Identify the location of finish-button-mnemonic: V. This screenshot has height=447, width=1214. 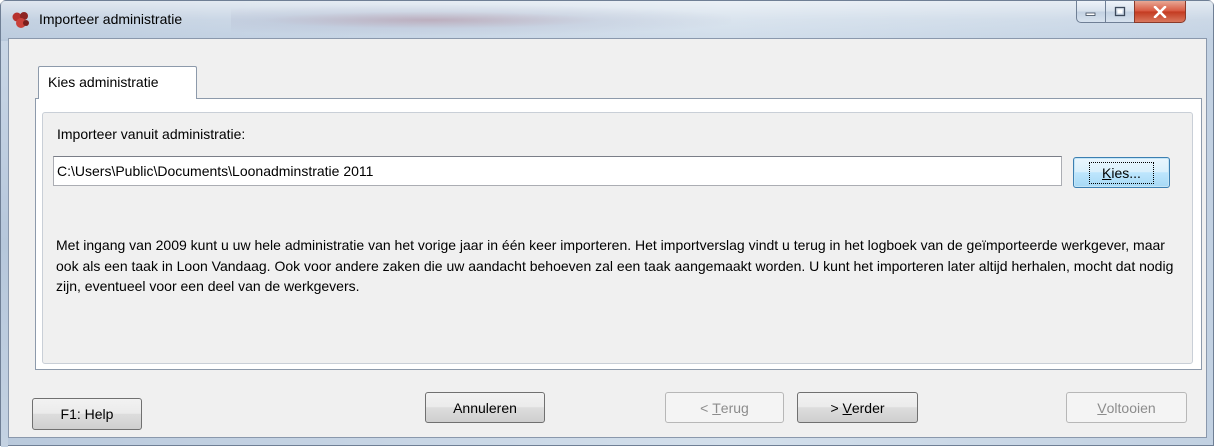
(1102, 407).